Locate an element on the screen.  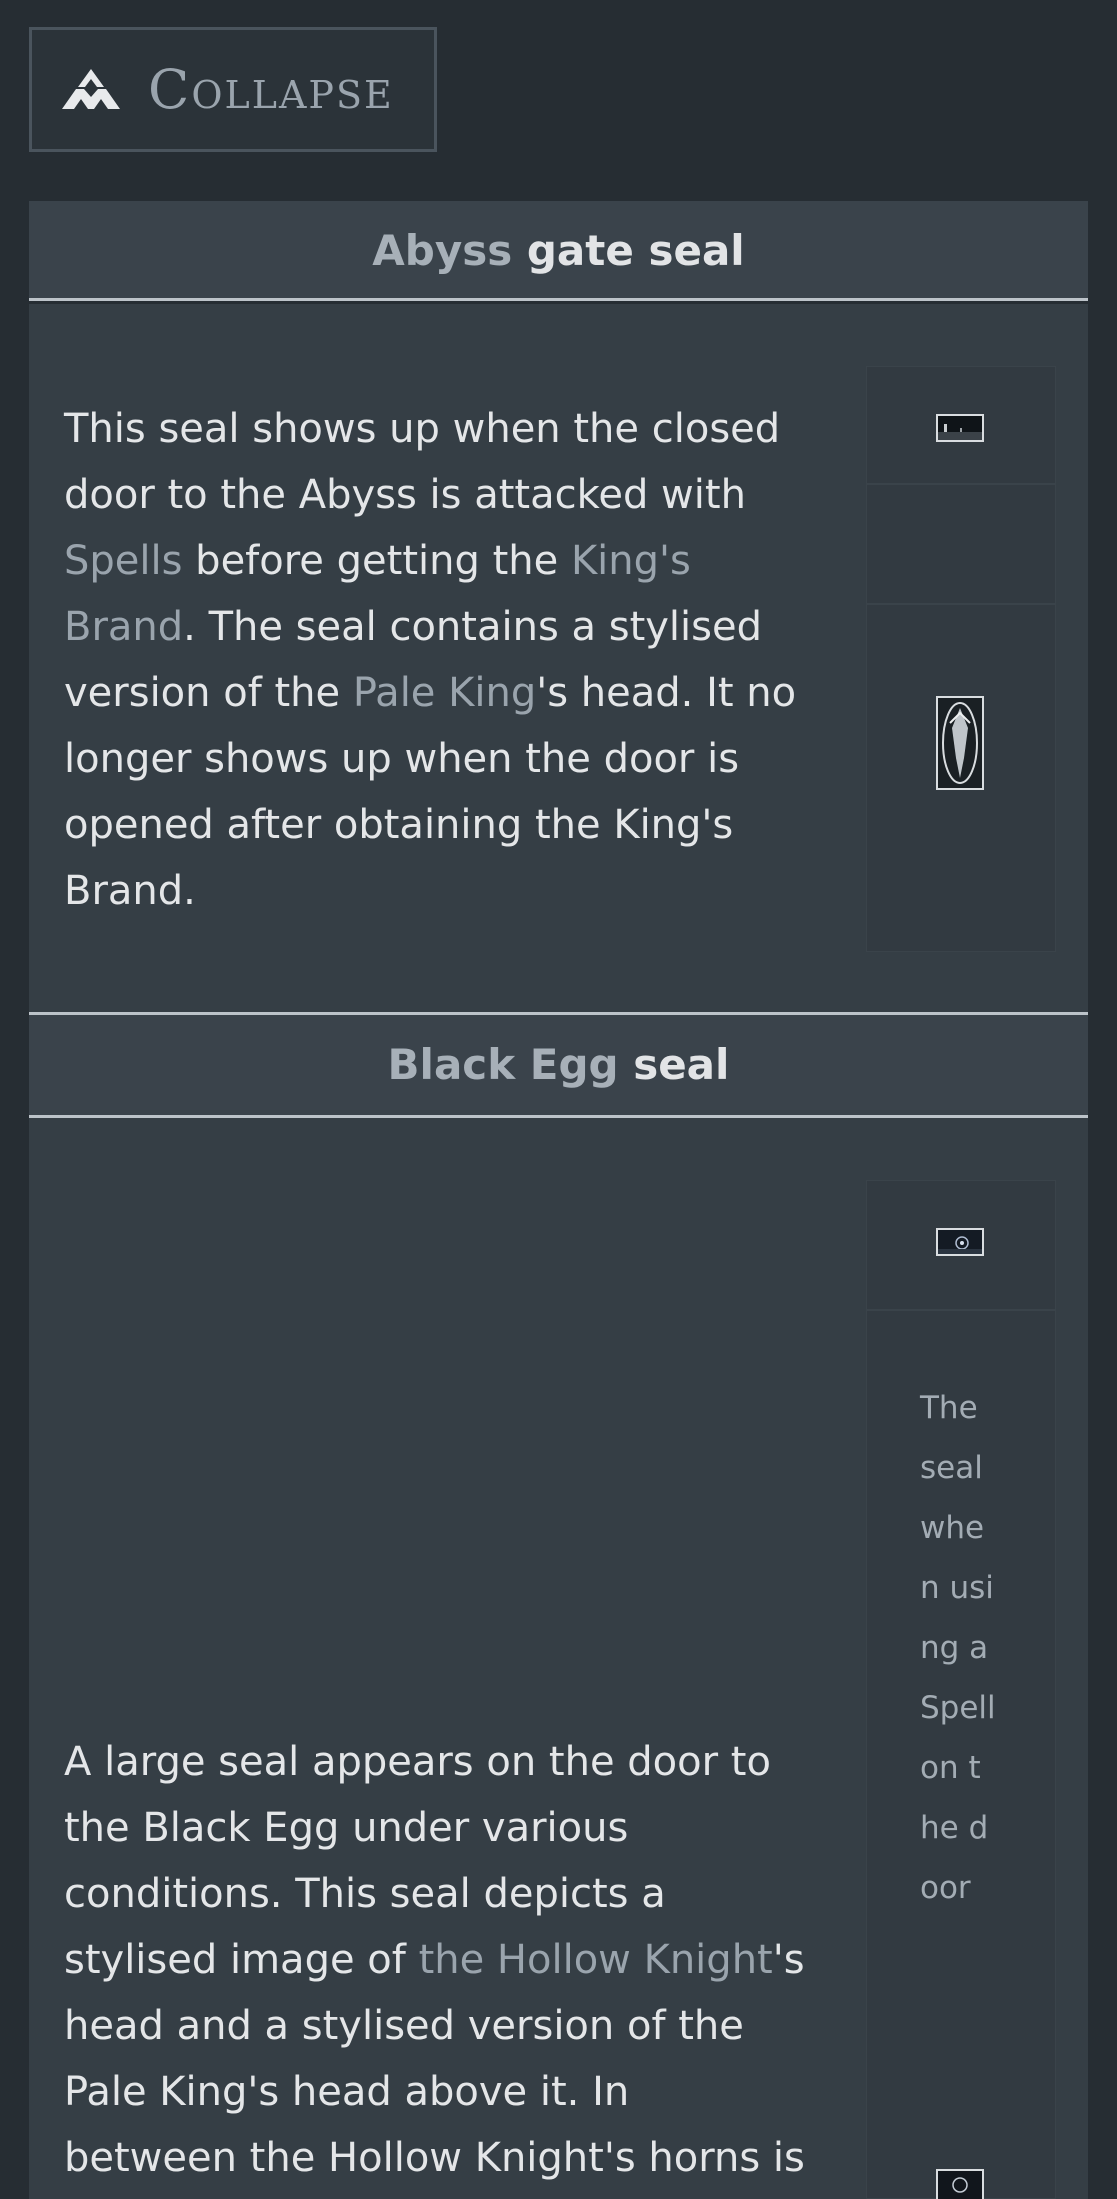
abyss-seal-image is located at coordinates (960, 743).